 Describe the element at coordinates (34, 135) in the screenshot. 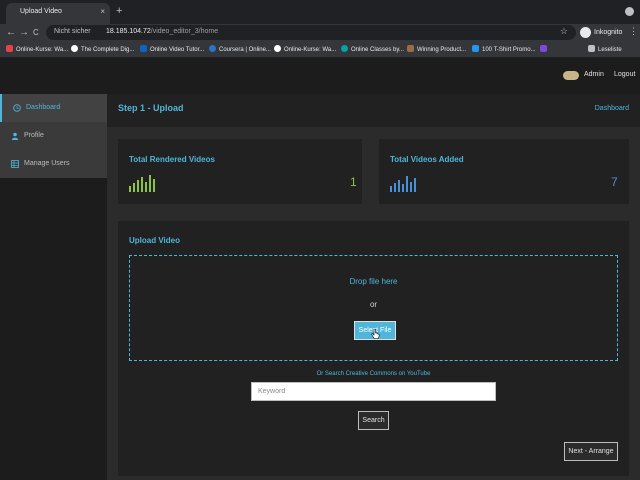

I see `sidebar-item-label: Profile` at that location.